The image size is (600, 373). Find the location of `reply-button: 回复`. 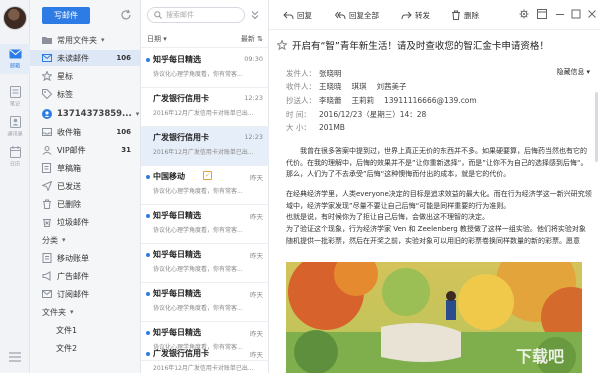

reply-button: 回复 is located at coordinates (297, 15).